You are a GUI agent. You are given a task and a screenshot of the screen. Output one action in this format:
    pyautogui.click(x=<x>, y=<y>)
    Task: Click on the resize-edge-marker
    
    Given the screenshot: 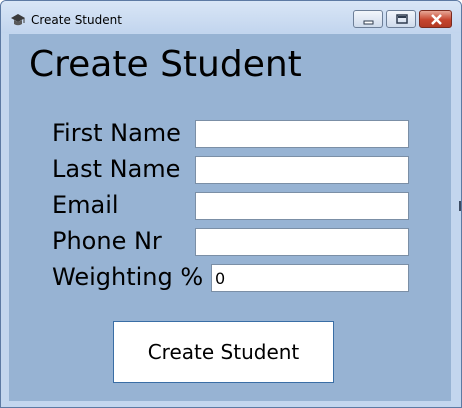 What is the action you would take?
    pyautogui.click(x=460, y=206)
    